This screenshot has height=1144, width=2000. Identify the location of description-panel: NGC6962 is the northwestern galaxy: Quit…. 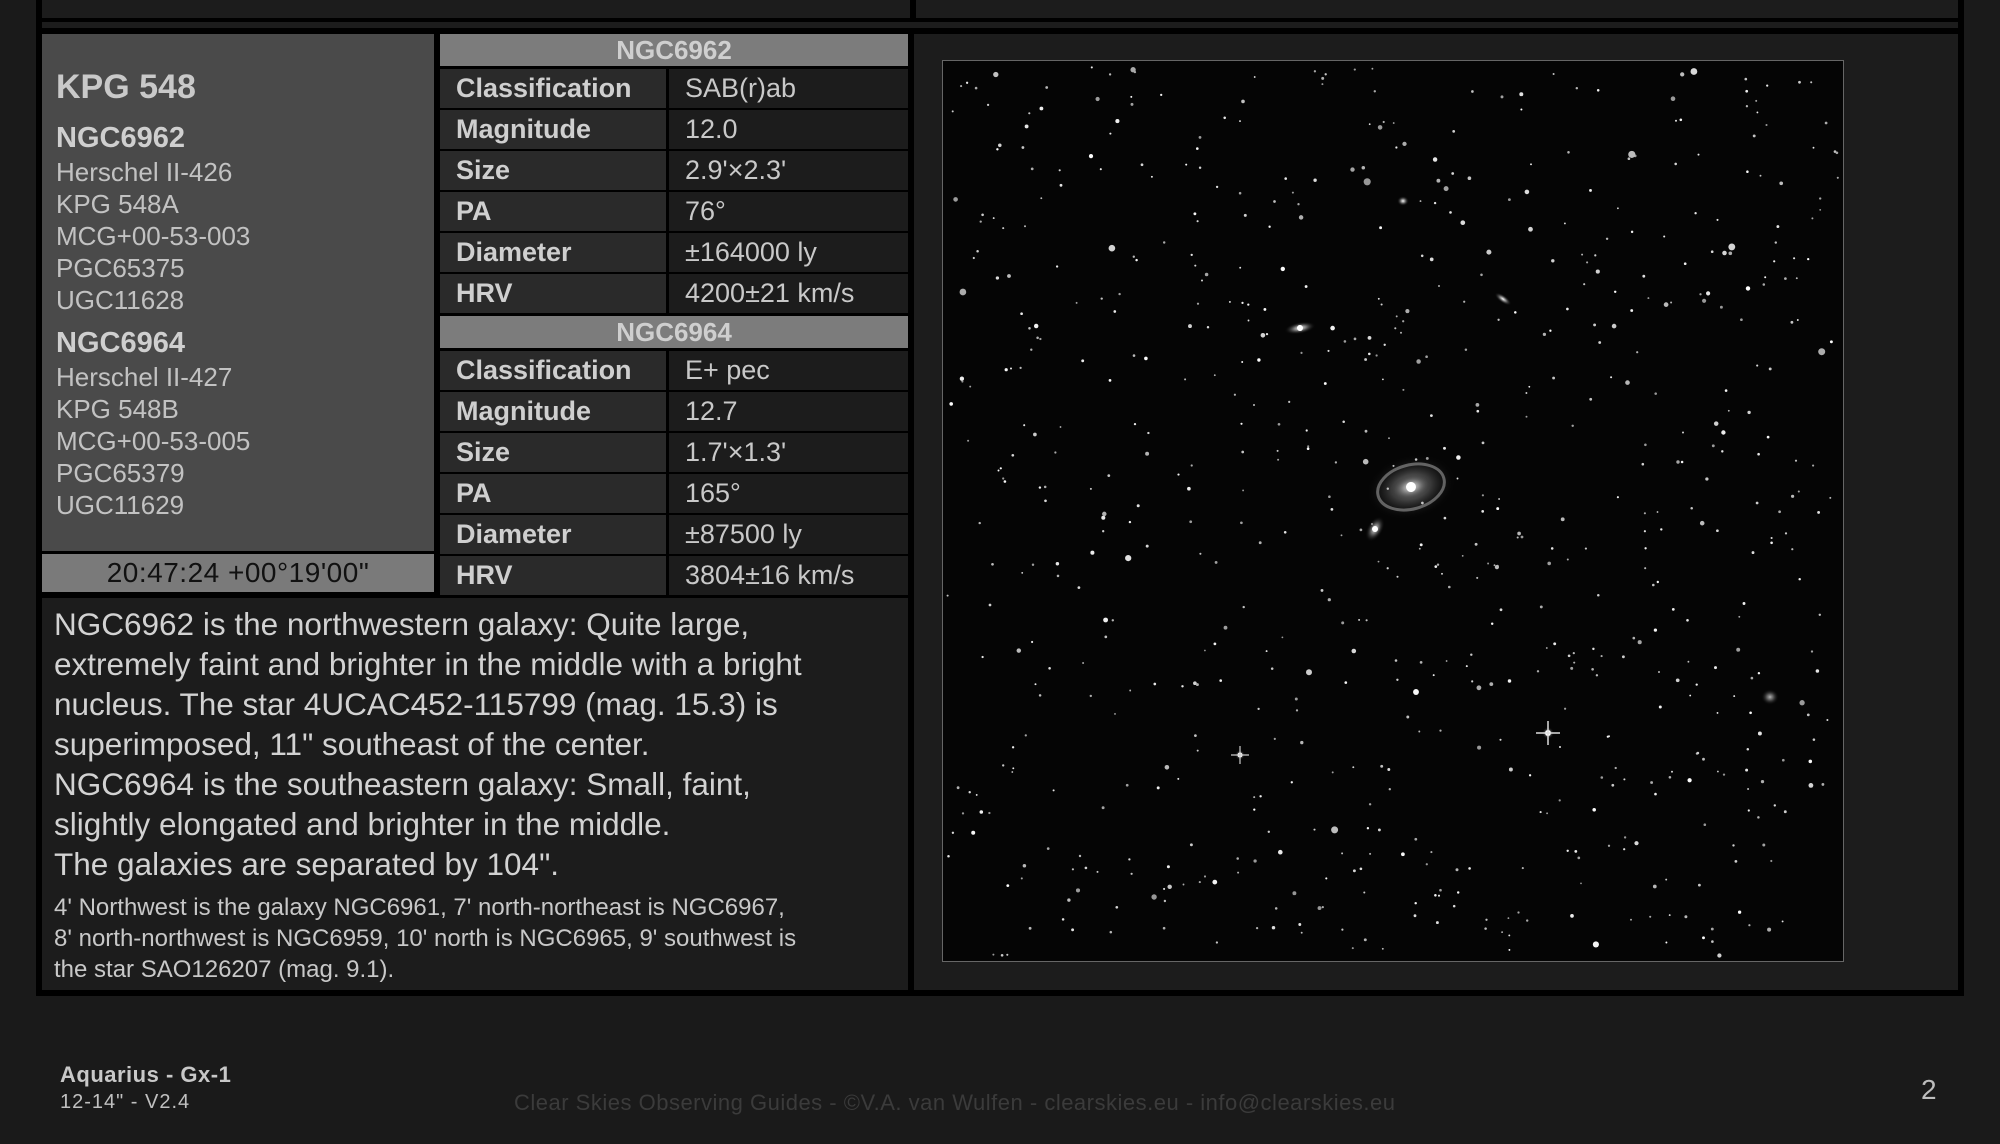
(475, 794).